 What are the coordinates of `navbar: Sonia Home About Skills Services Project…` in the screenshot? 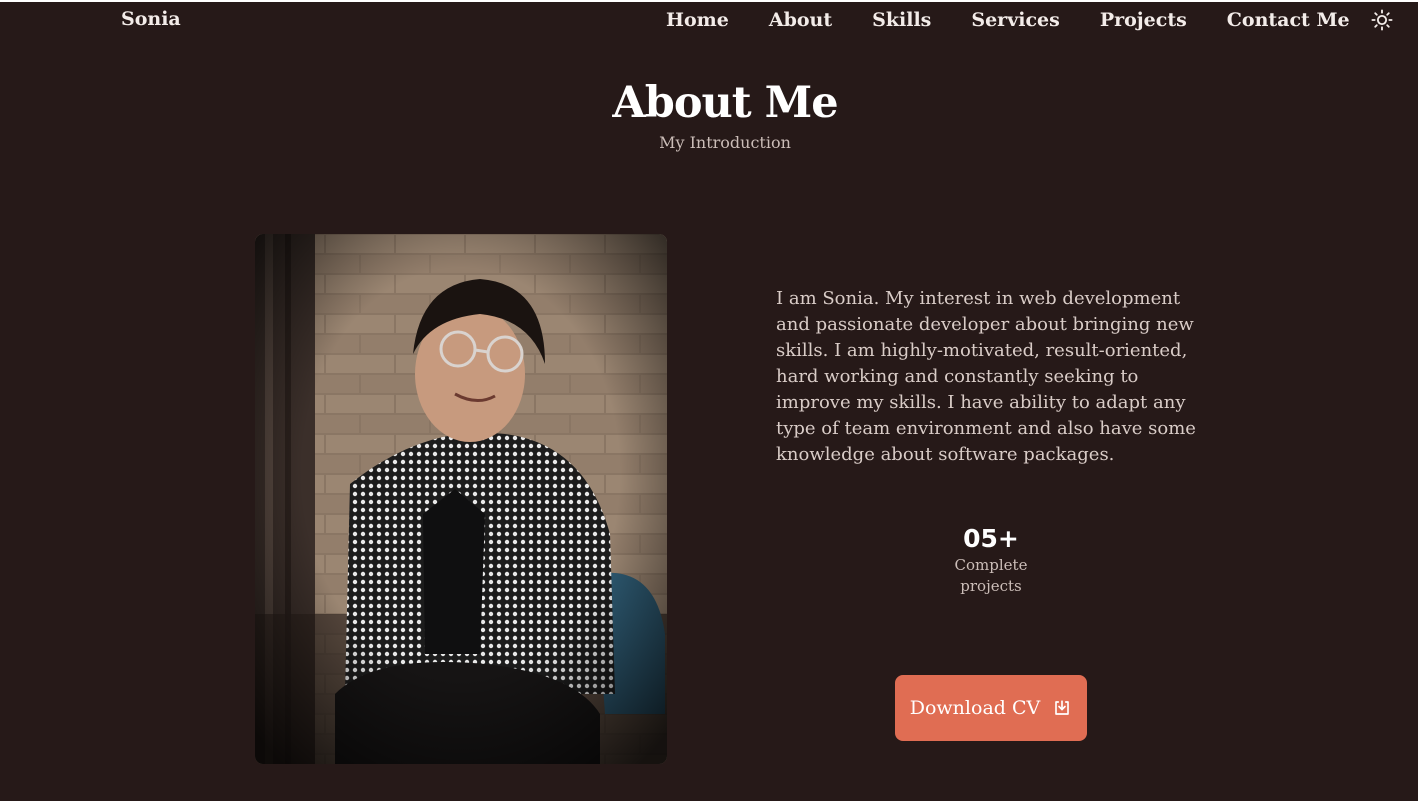 It's located at (709, 19).